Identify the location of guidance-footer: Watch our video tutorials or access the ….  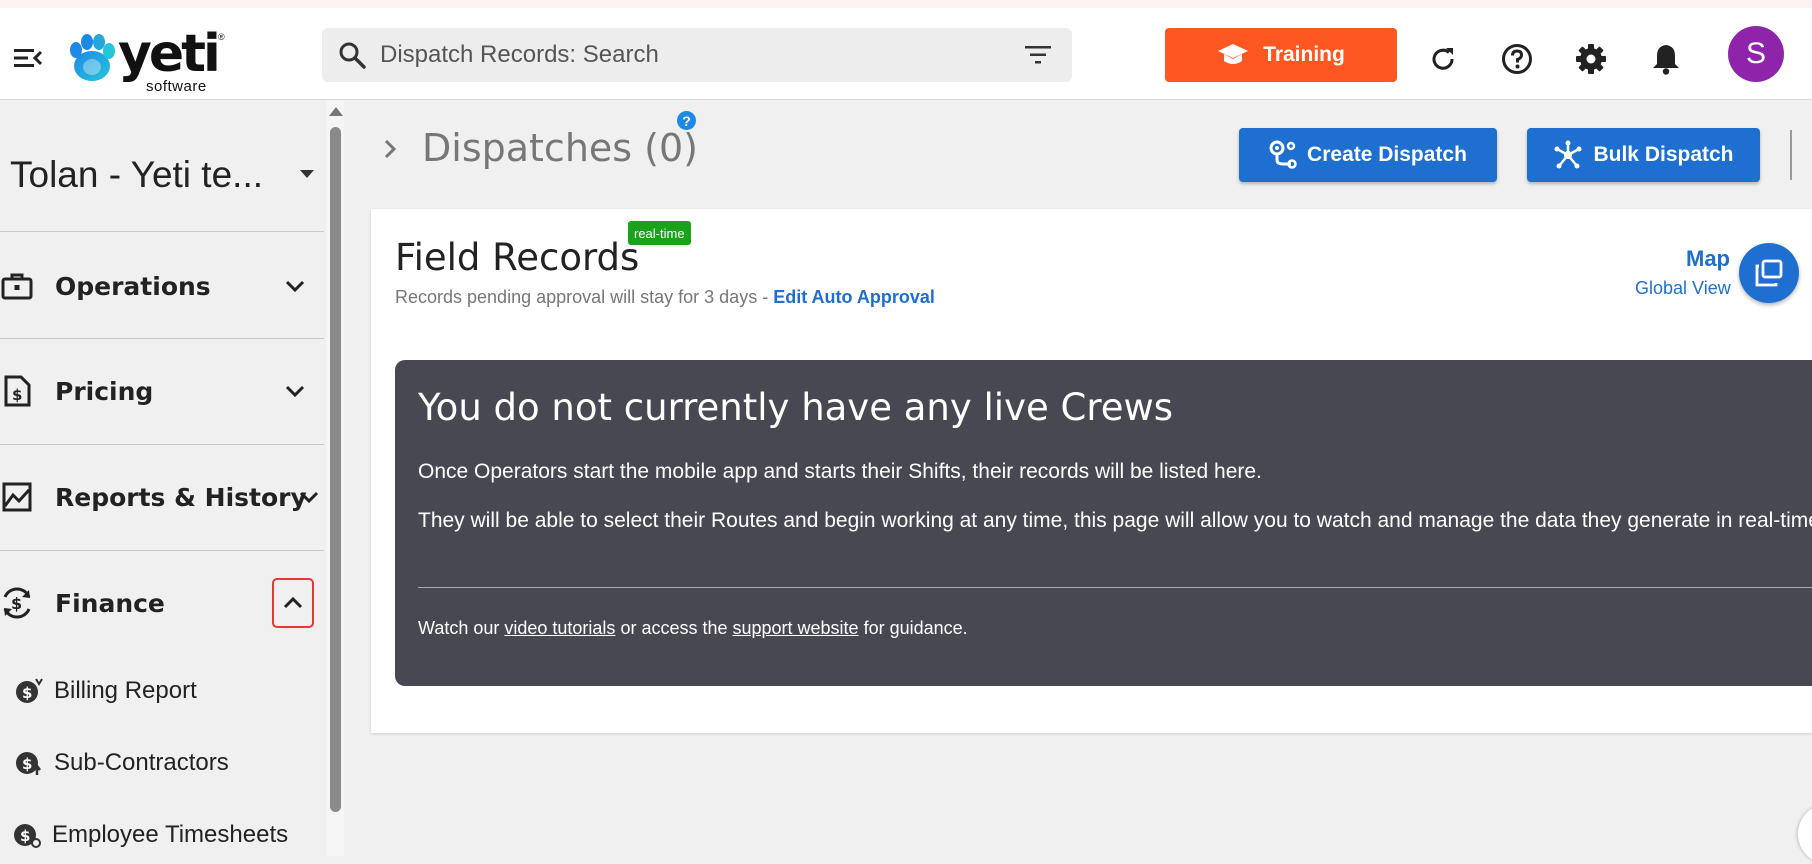
(693, 628).